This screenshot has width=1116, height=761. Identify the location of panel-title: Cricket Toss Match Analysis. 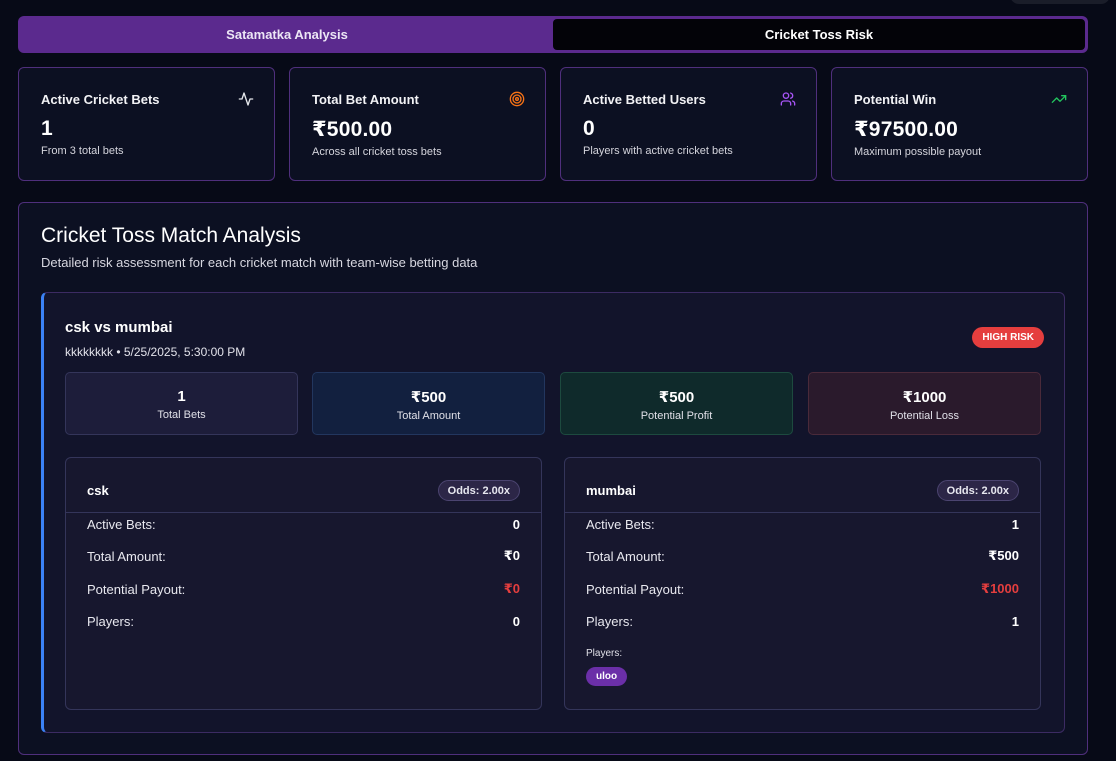
(171, 235).